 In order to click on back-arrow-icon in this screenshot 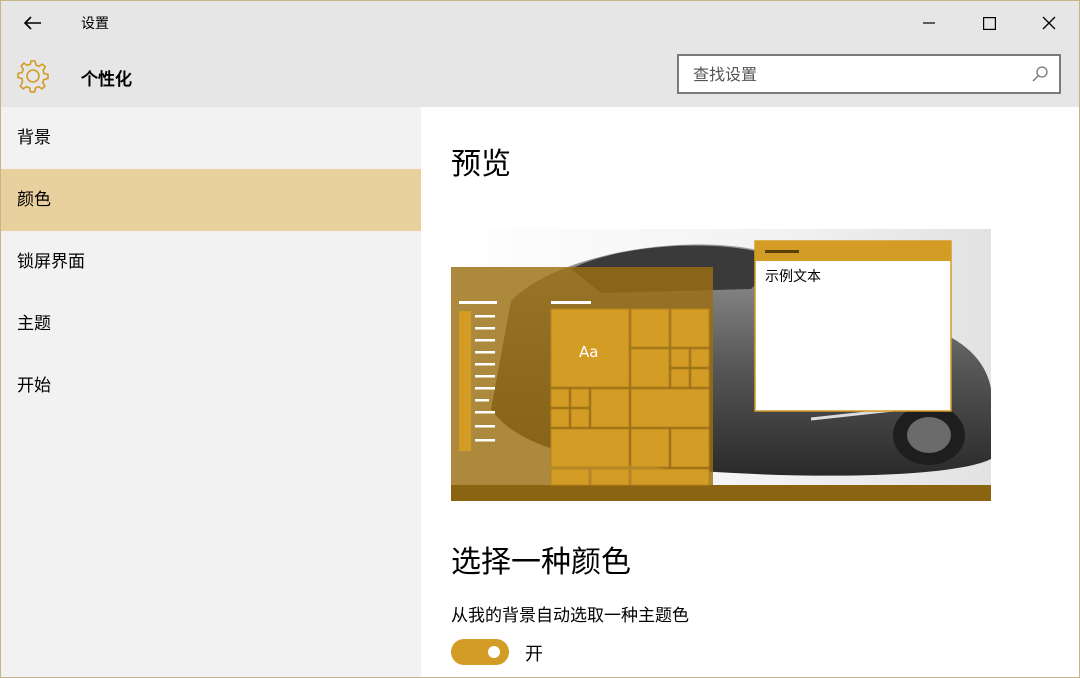, I will do `click(33, 23)`.